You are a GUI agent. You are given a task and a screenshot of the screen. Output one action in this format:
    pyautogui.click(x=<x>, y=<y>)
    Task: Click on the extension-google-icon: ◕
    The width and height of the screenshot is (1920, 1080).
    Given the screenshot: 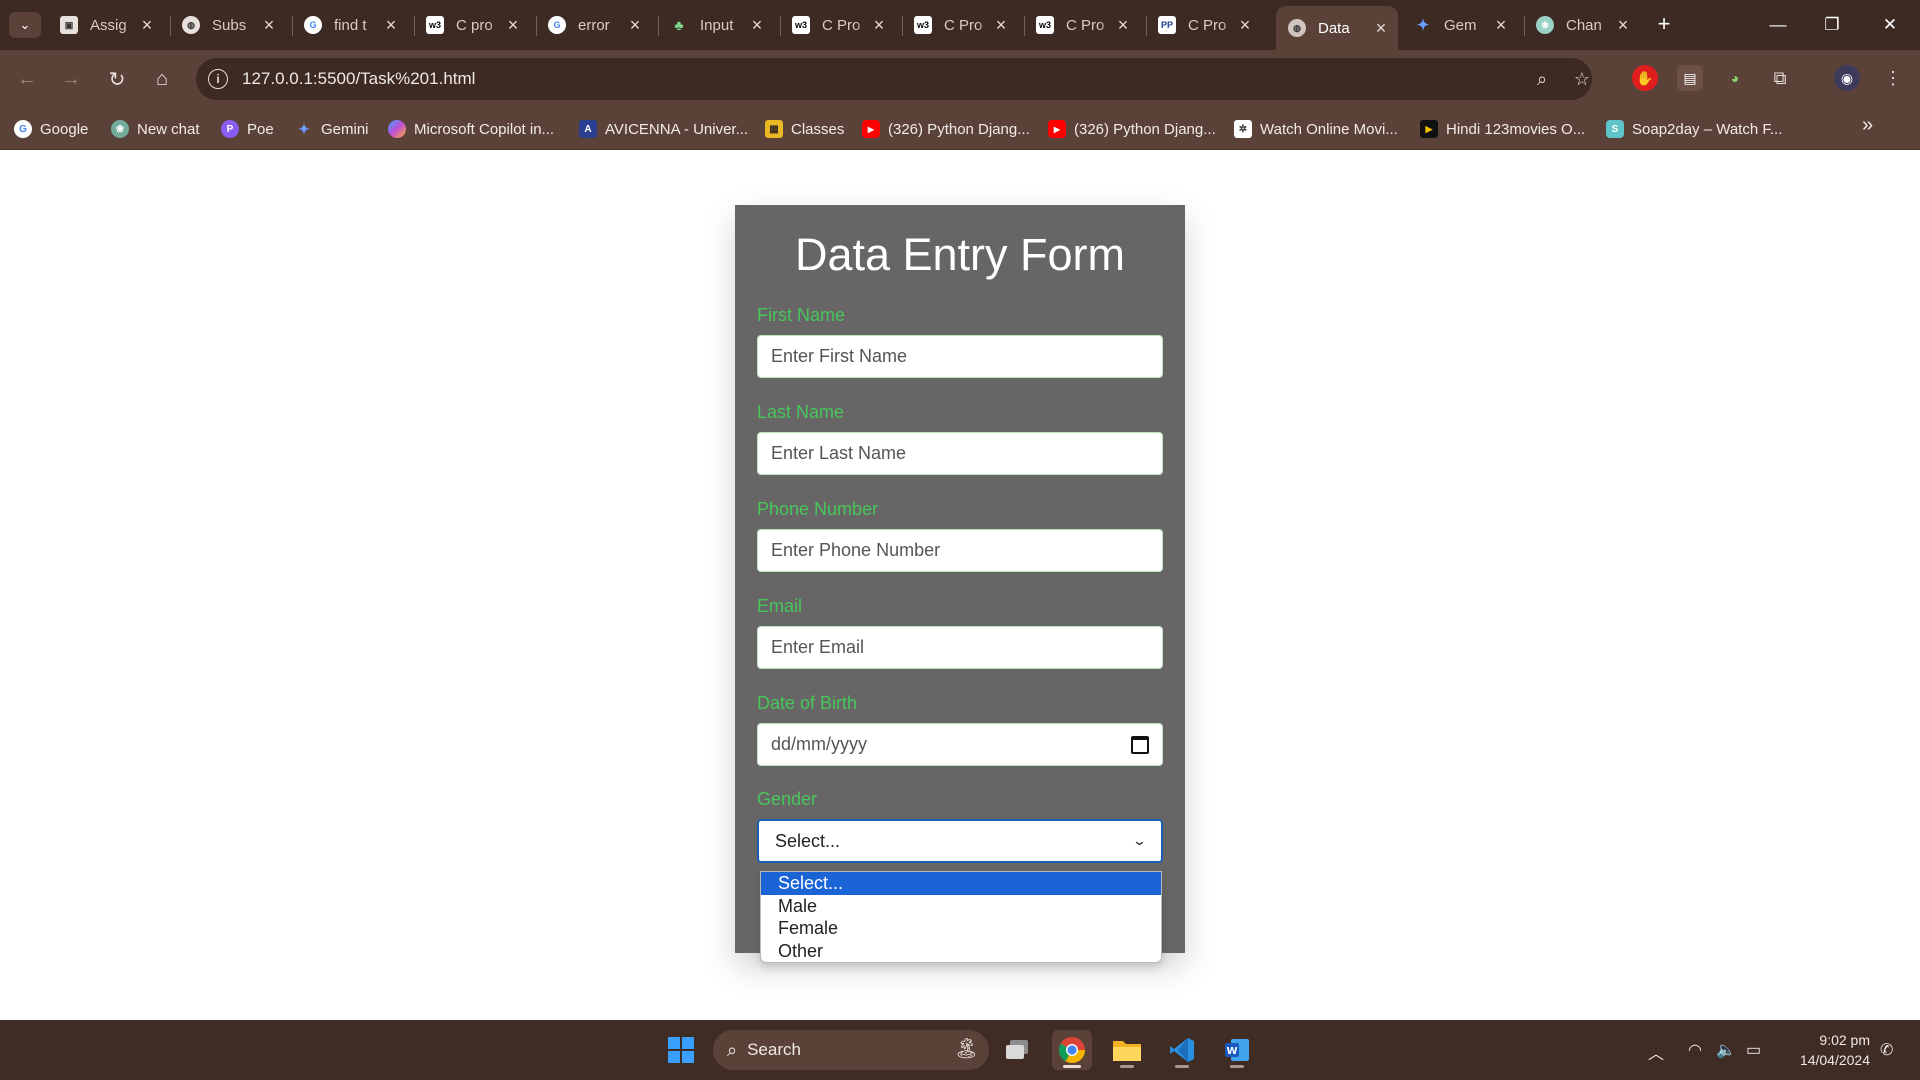 What is the action you would take?
    pyautogui.click(x=1735, y=78)
    